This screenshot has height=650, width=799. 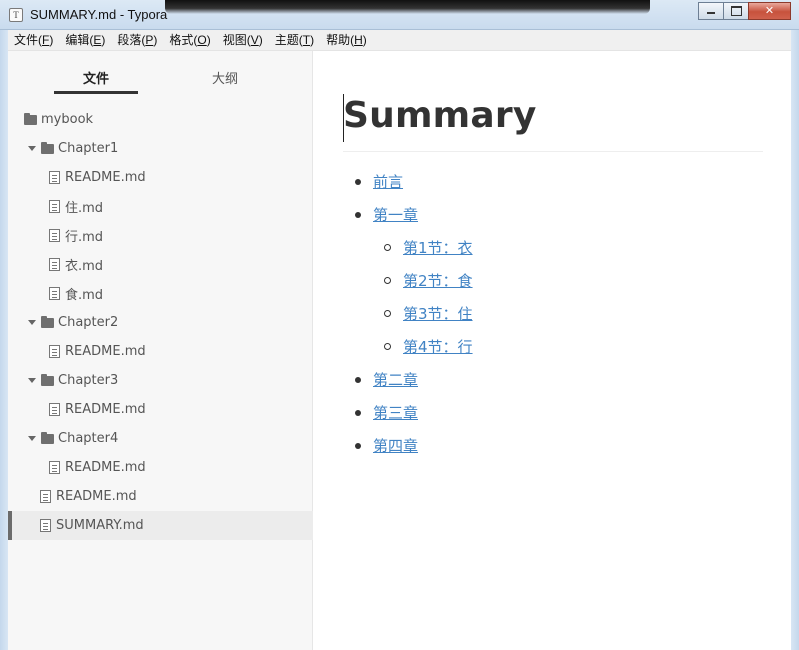 I want to click on sub-list-item: 第2节：食, so click(x=408, y=280).